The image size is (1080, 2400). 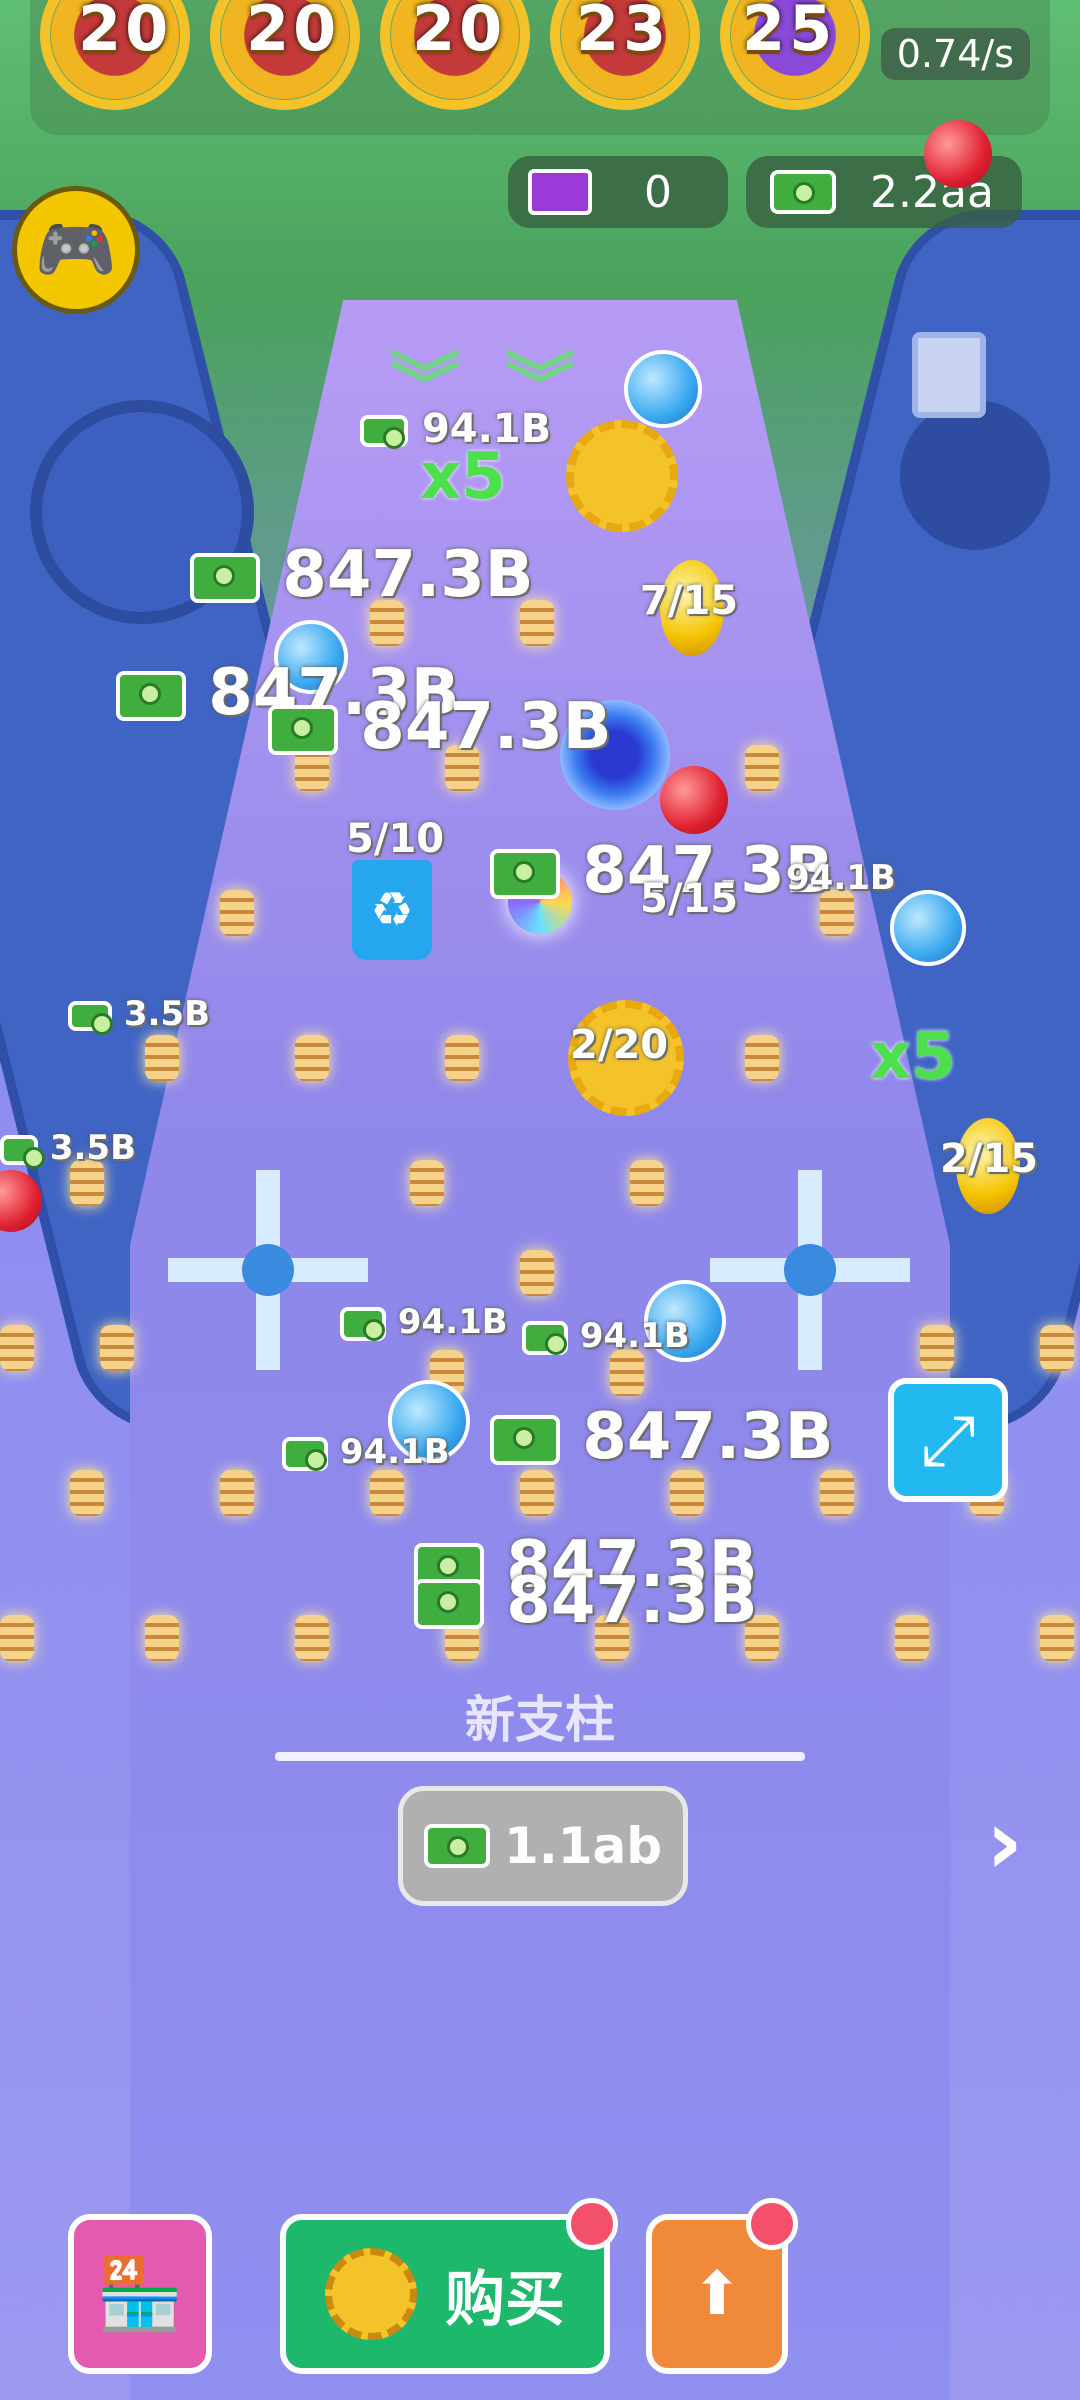 What do you see at coordinates (689, 601) in the screenshot?
I see `egg-counter: 7/15` at bounding box center [689, 601].